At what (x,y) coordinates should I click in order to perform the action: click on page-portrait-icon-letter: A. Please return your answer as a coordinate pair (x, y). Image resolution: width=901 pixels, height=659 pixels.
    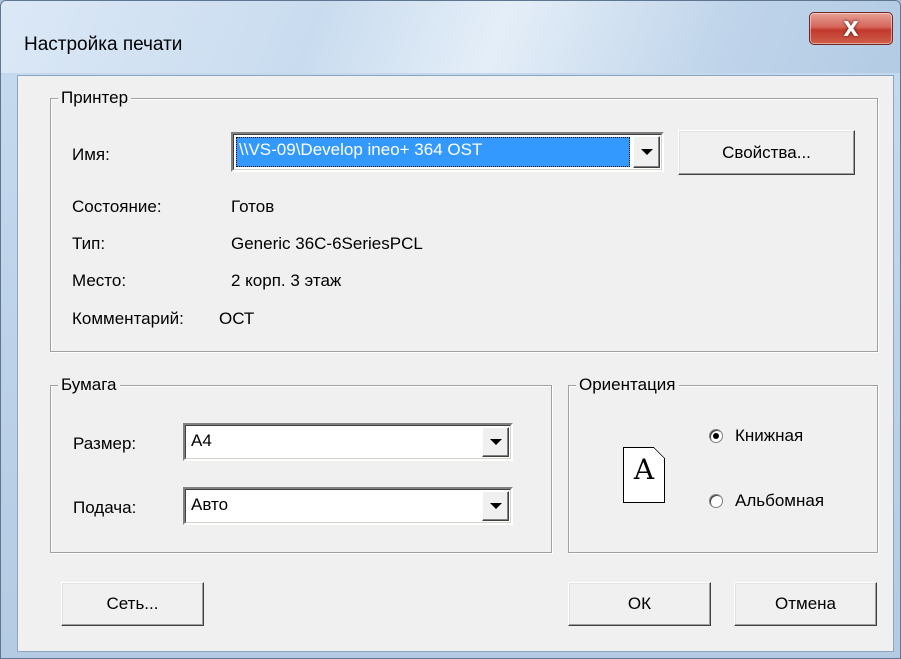
    Looking at the image, I should click on (644, 469).